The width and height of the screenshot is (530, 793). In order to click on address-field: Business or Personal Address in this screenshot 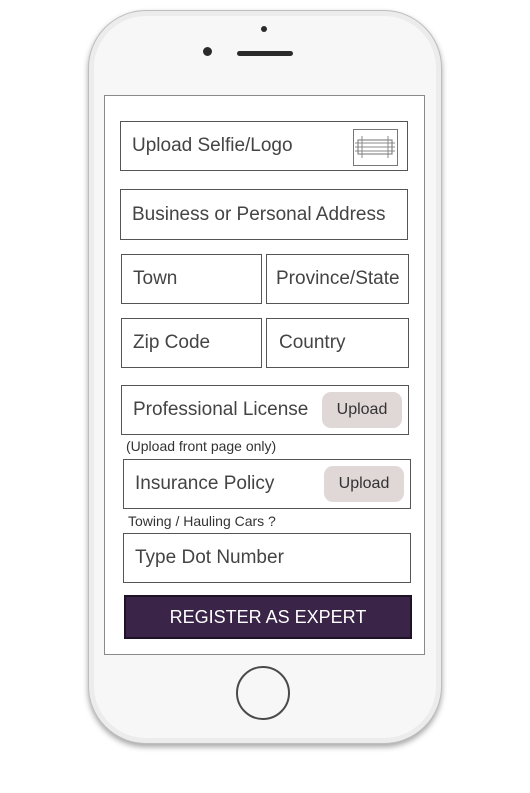, I will do `click(264, 214)`.